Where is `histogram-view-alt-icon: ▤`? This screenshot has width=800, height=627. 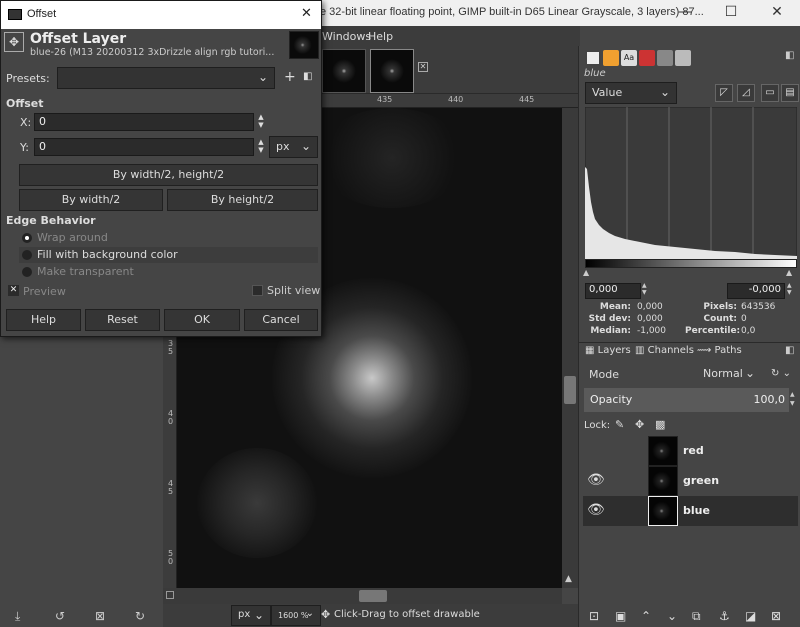
histogram-view-alt-icon: ▤ is located at coordinates (790, 93).